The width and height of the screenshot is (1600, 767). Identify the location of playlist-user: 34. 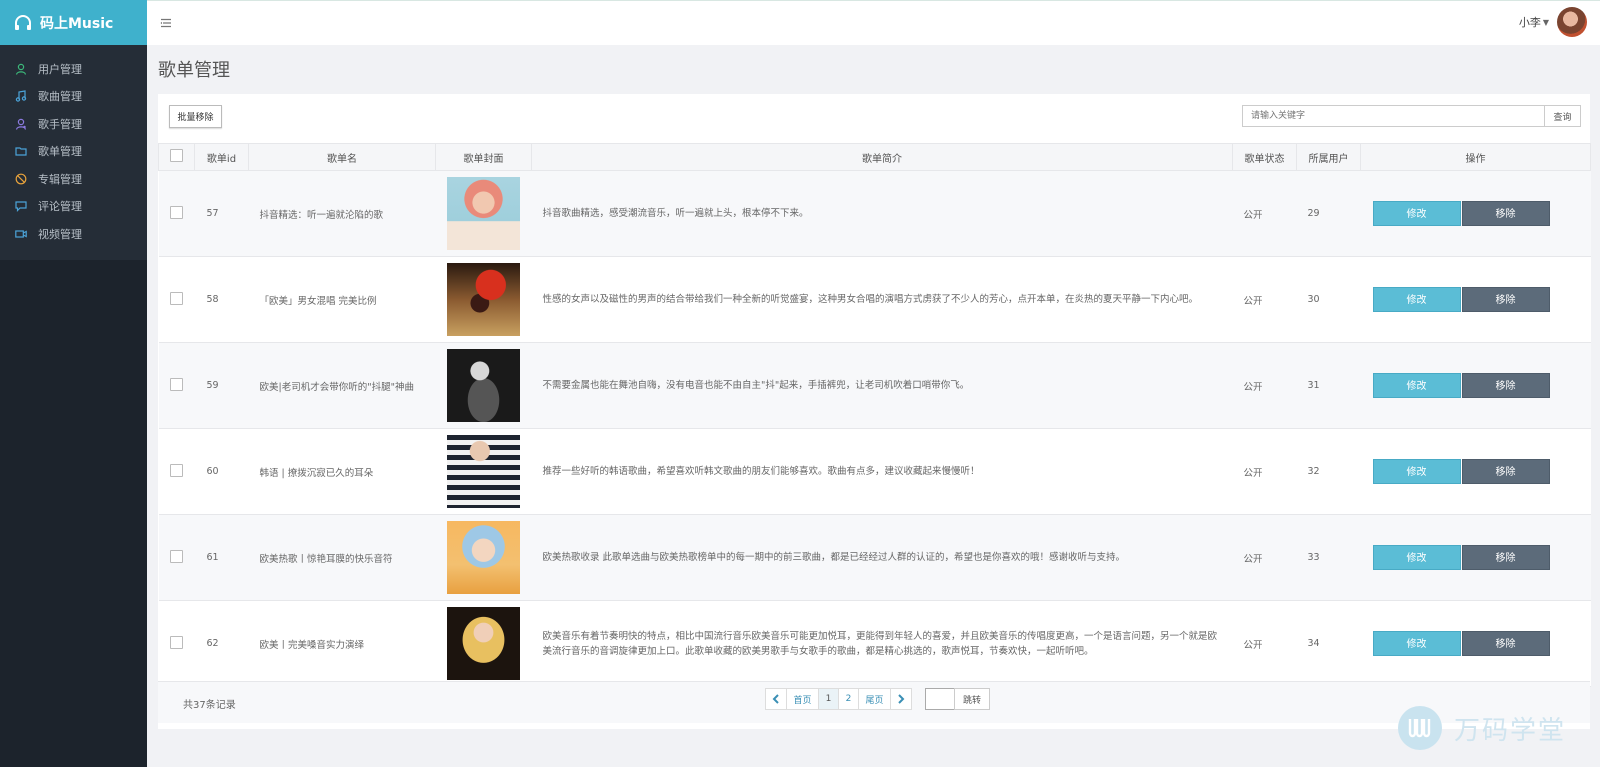
(1328, 643).